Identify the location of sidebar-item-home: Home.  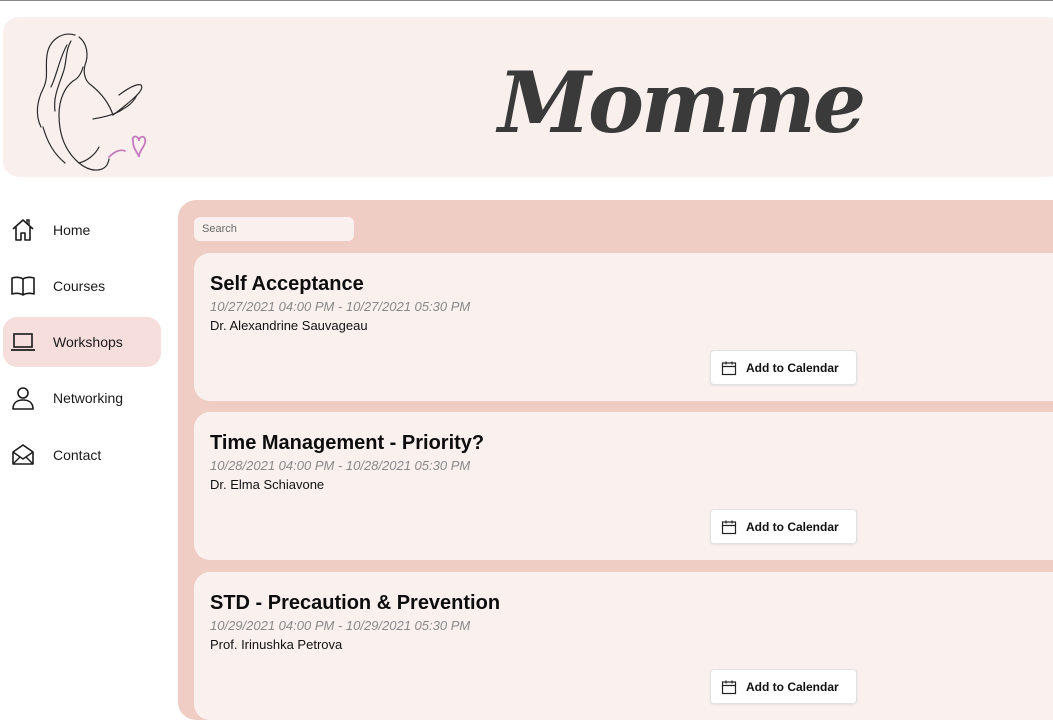
(82, 230).